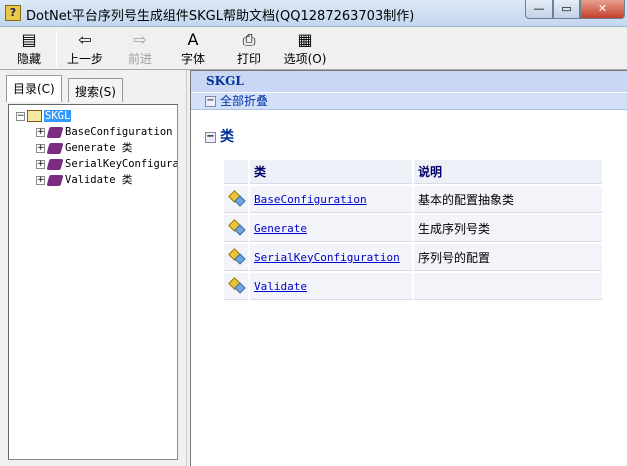 The width and height of the screenshot is (627, 466). Describe the element at coordinates (220, 16) in the screenshot. I see `window-title: DotNet平台序列号生成组件SKGL帮助文档(QQ1287263703制作)` at that location.